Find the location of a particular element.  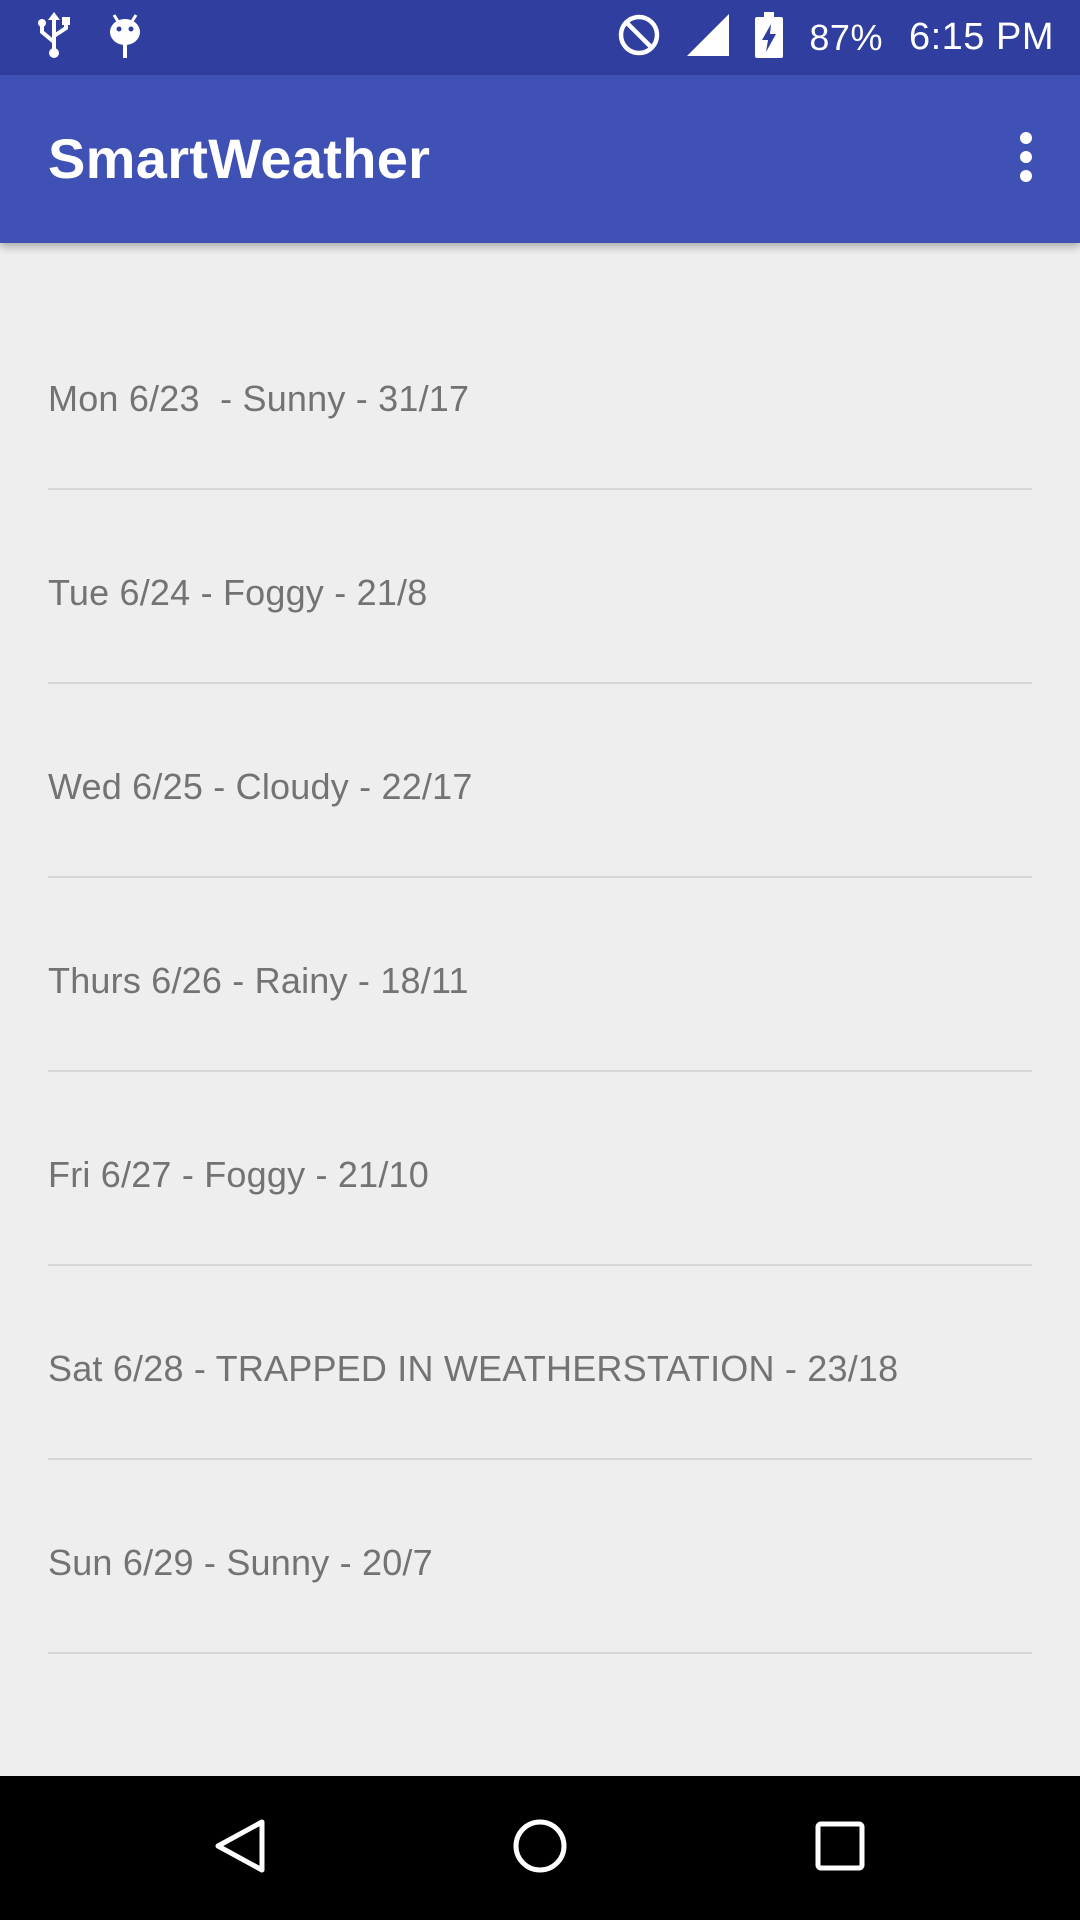

back-button is located at coordinates (240, 1848).